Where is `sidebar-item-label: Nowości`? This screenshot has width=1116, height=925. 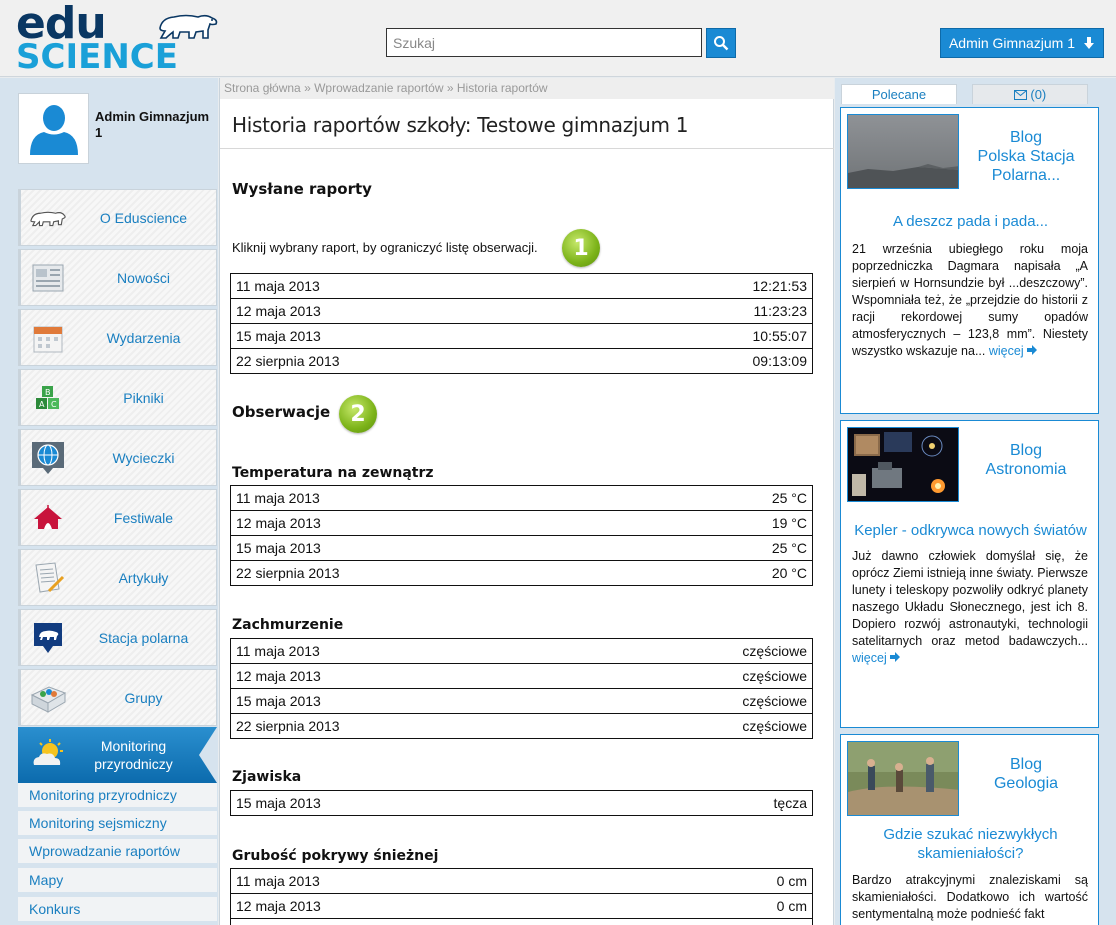 sidebar-item-label: Nowości is located at coordinates (143, 277).